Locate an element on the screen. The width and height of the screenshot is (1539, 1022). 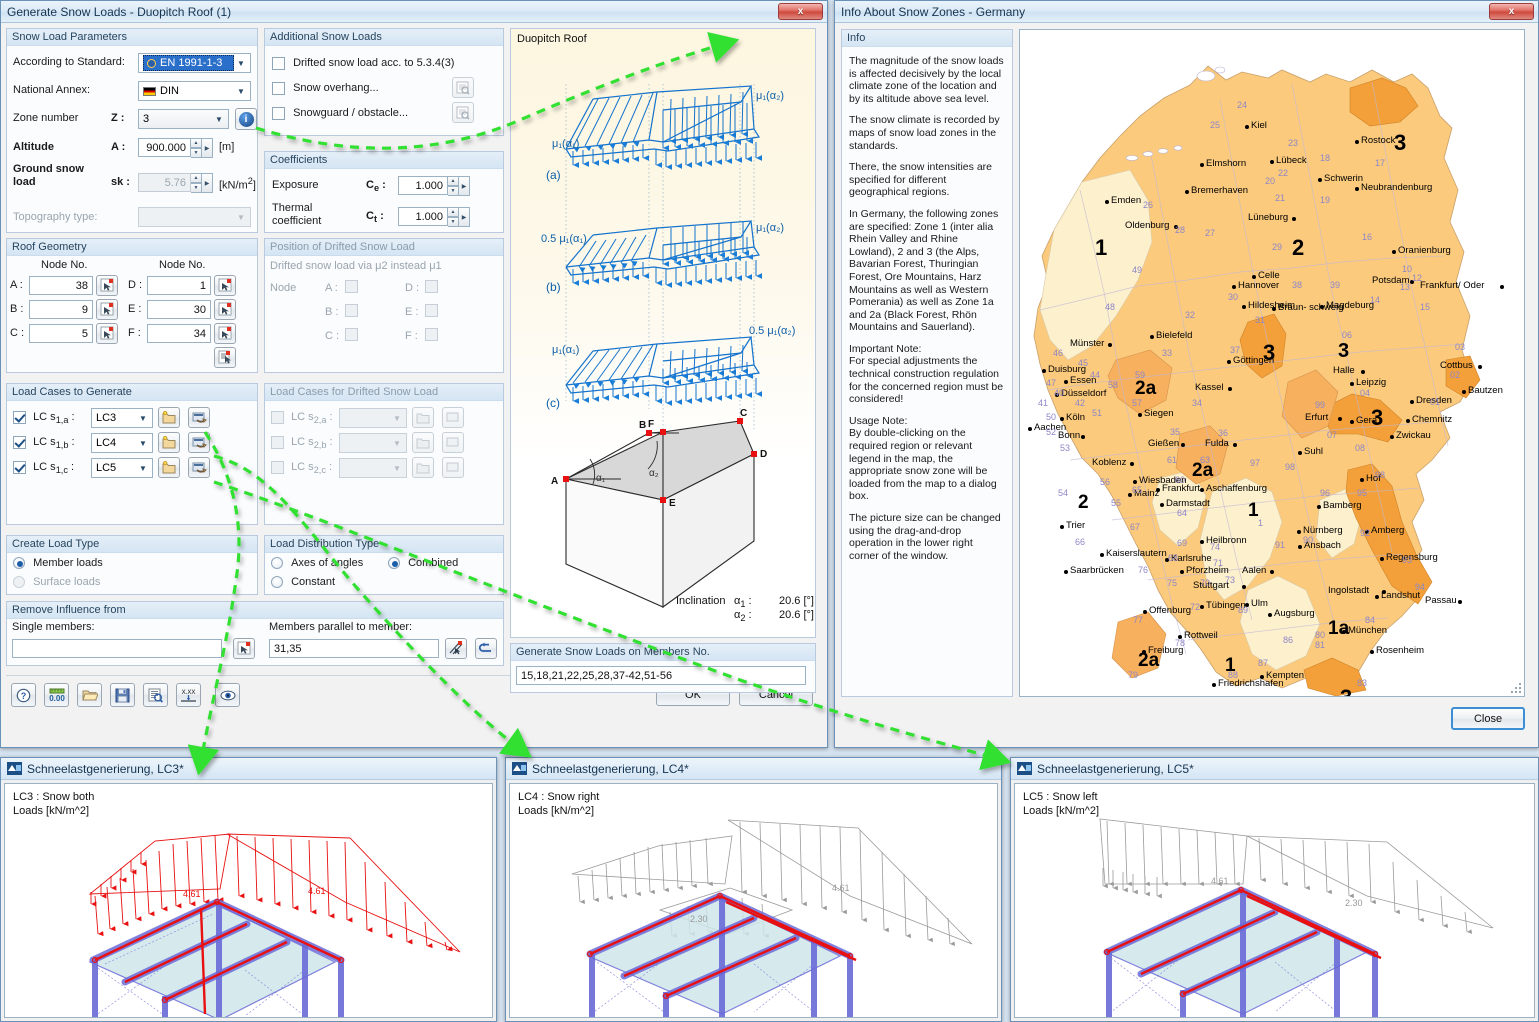
combined-radio-row: Combined is located at coordinates (423, 563).